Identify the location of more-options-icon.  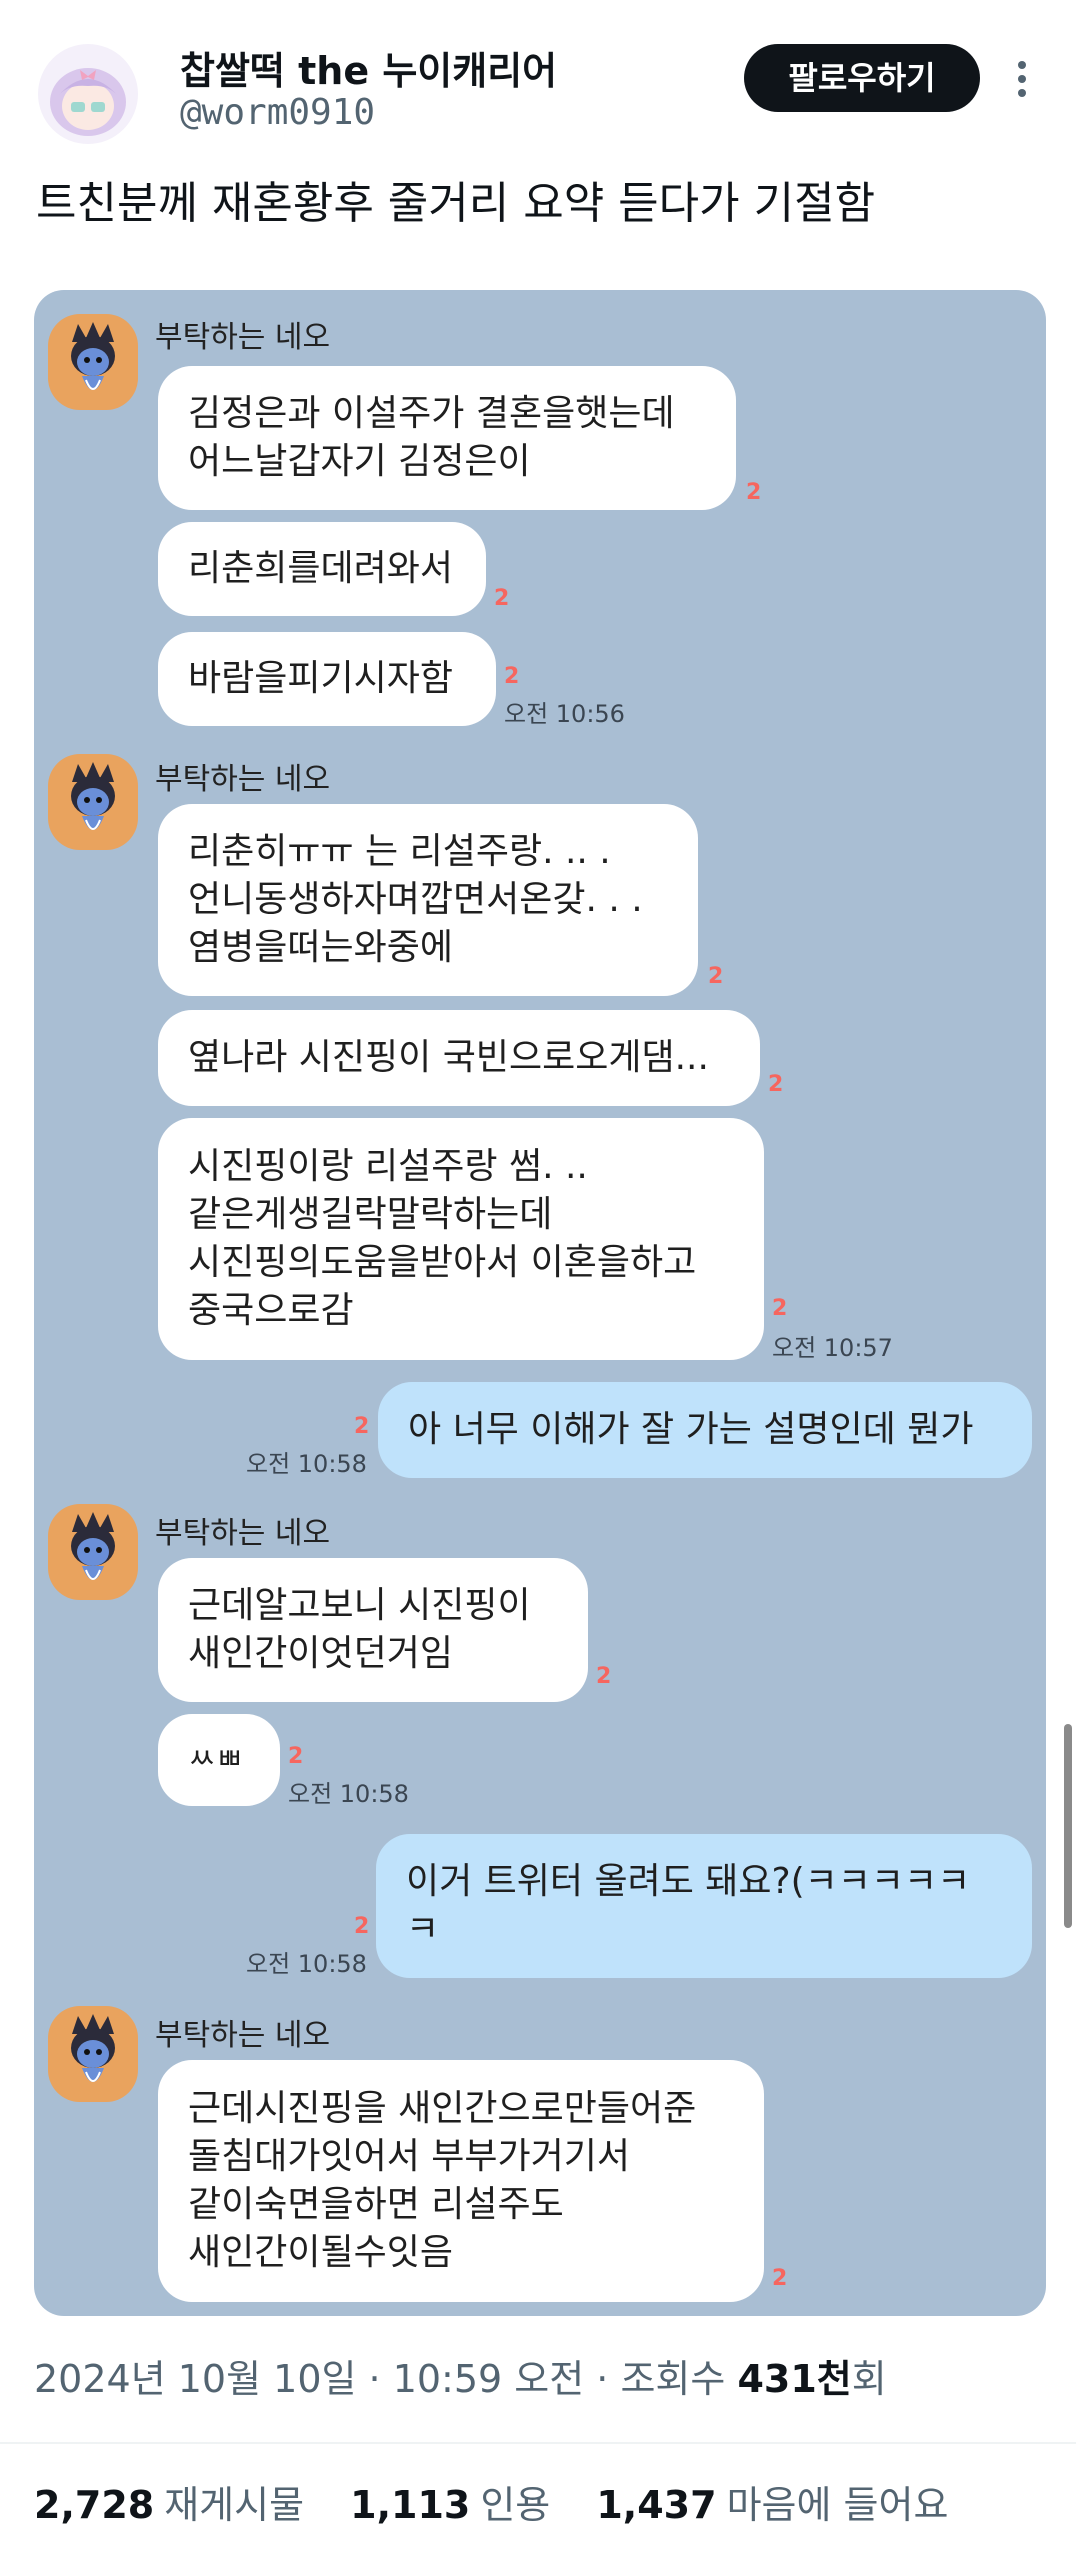
(1022, 80).